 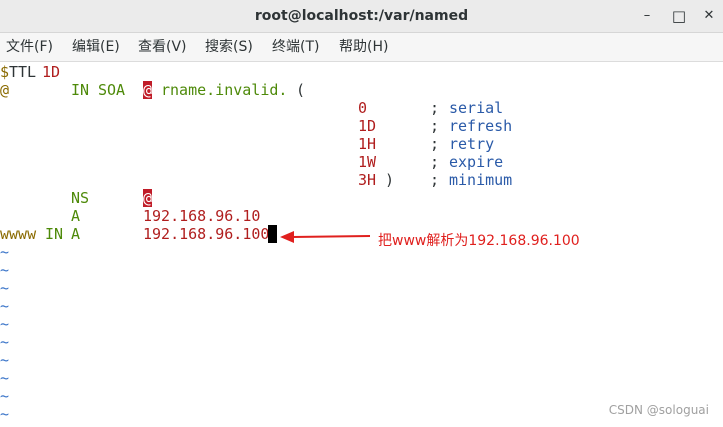 What do you see at coordinates (658, 410) in the screenshot?
I see `watermark: CSDN @sologuai` at bounding box center [658, 410].